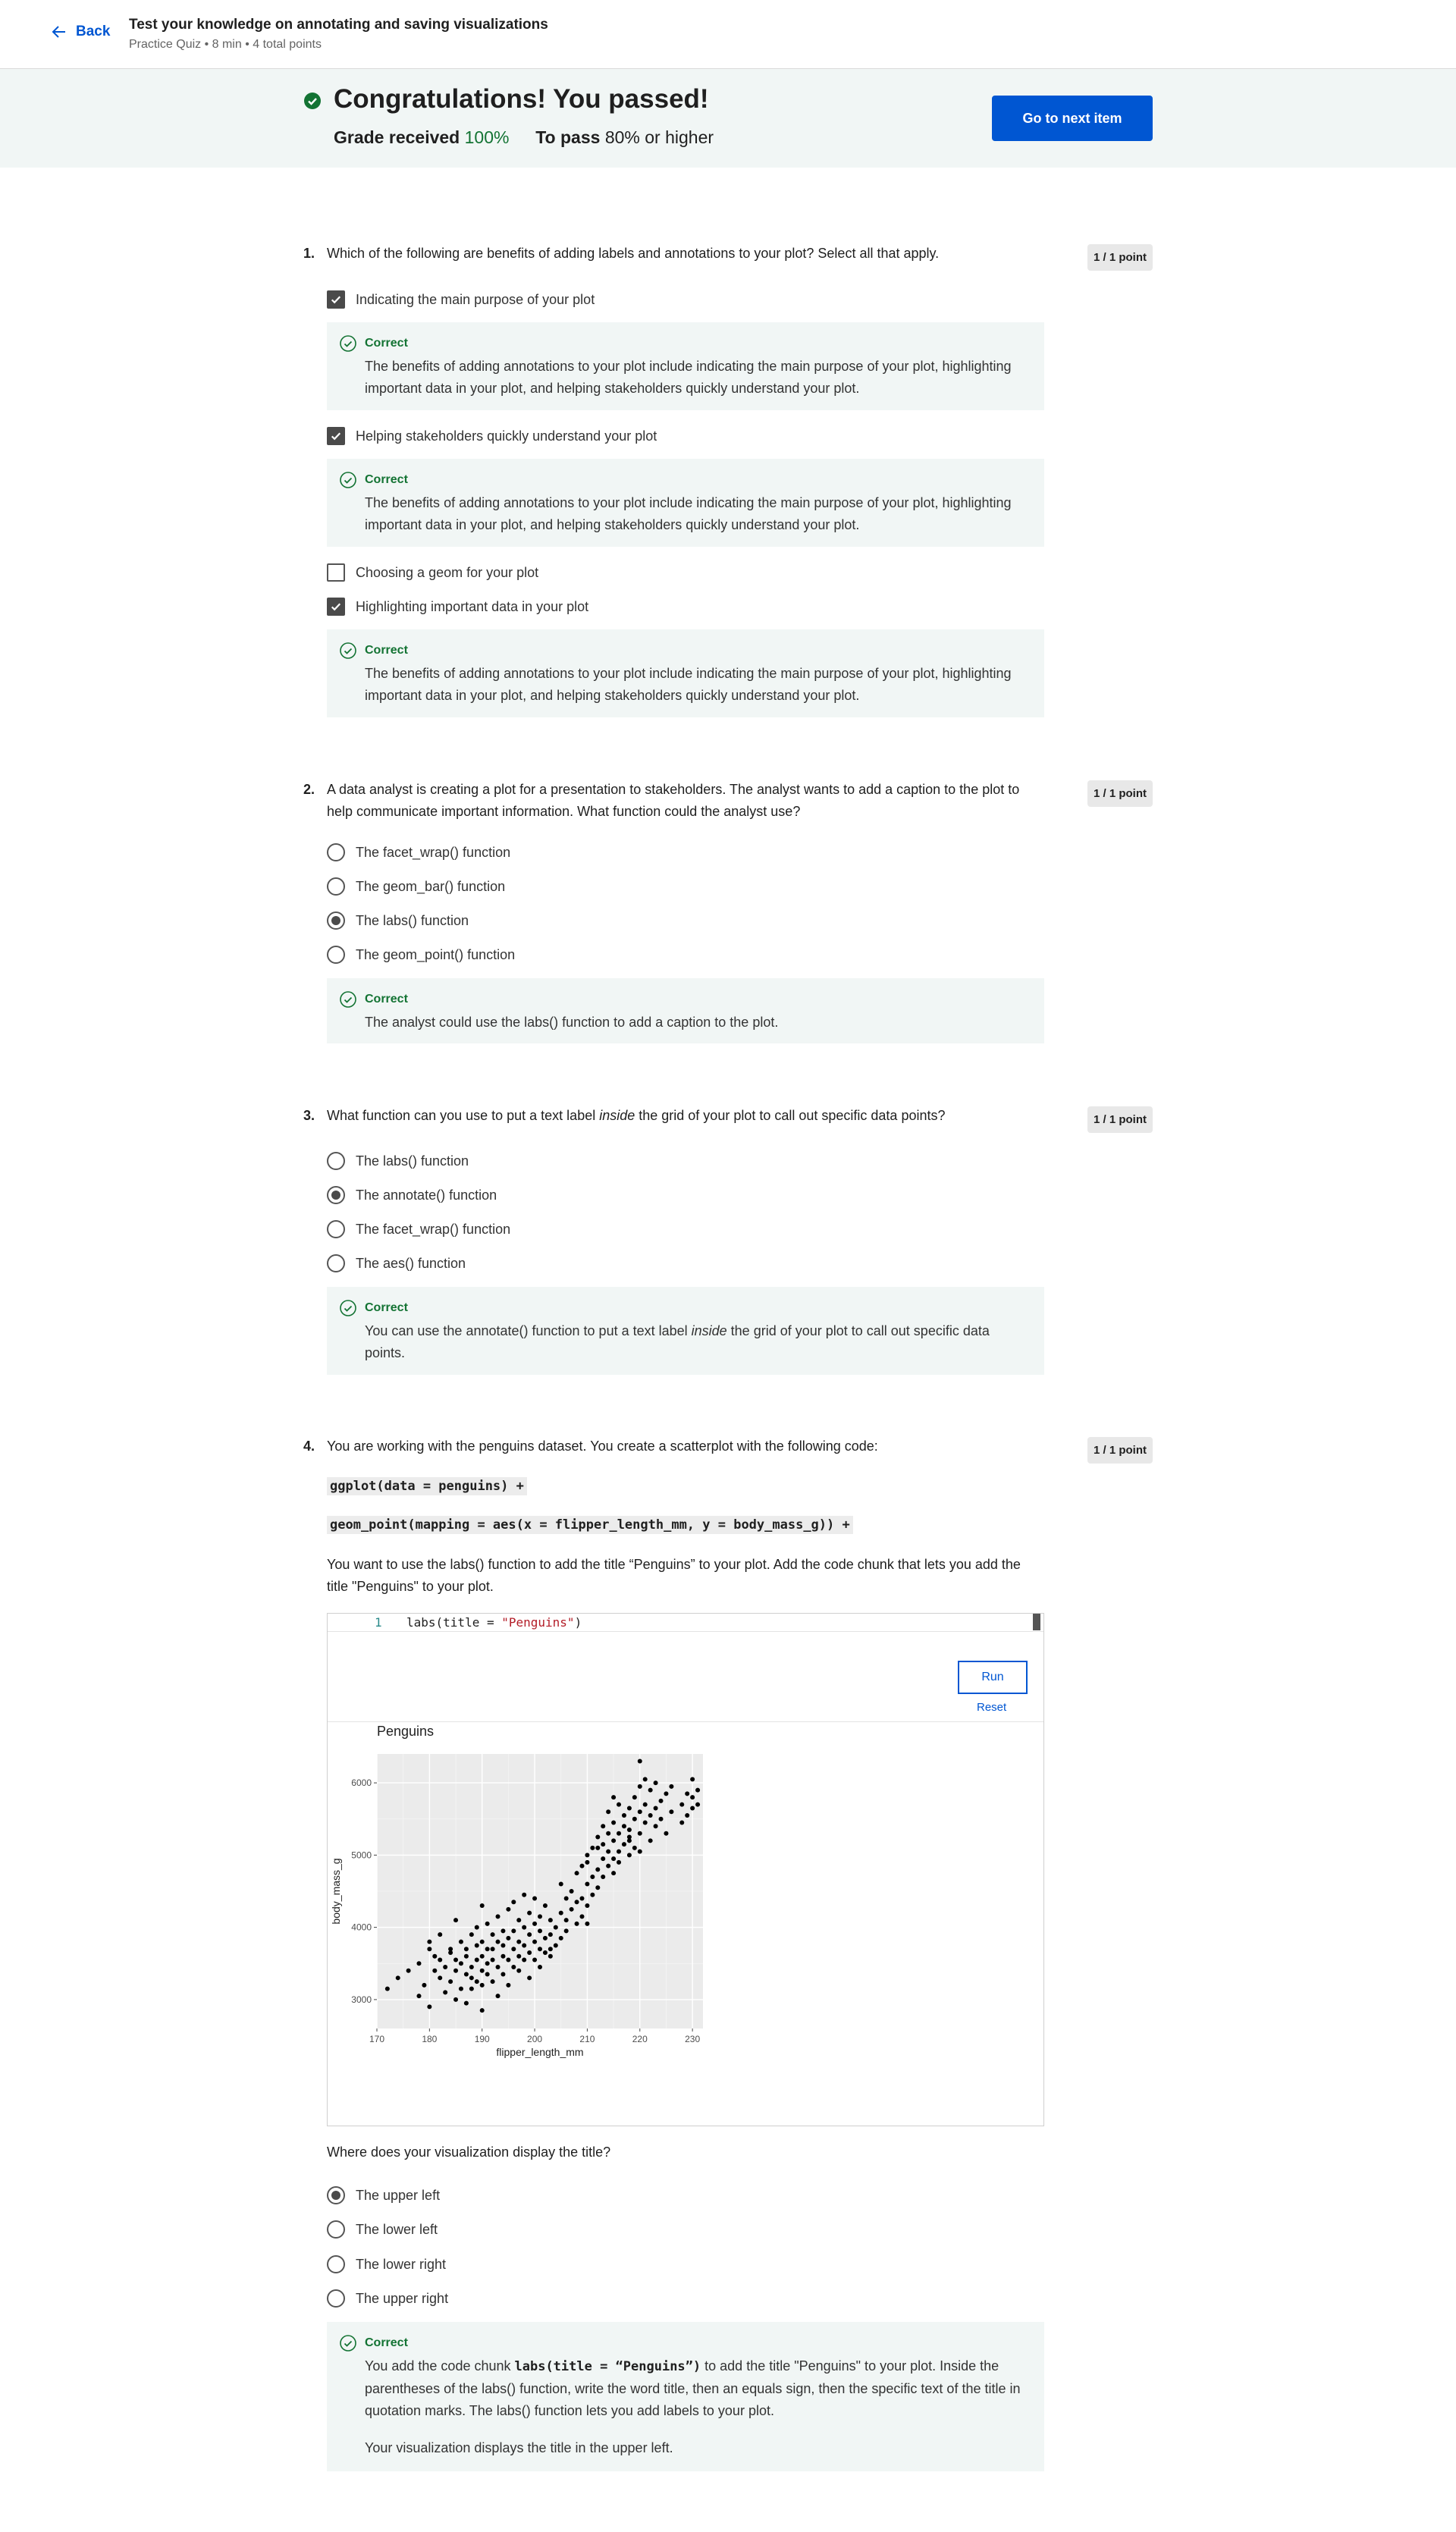 The height and width of the screenshot is (2532, 1456). I want to click on y-axis-label: body_mass_g, so click(336, 1891).